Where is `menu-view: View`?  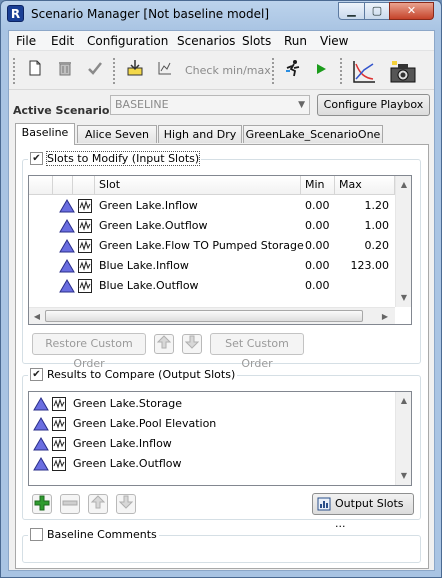
menu-view: View is located at coordinates (334, 41).